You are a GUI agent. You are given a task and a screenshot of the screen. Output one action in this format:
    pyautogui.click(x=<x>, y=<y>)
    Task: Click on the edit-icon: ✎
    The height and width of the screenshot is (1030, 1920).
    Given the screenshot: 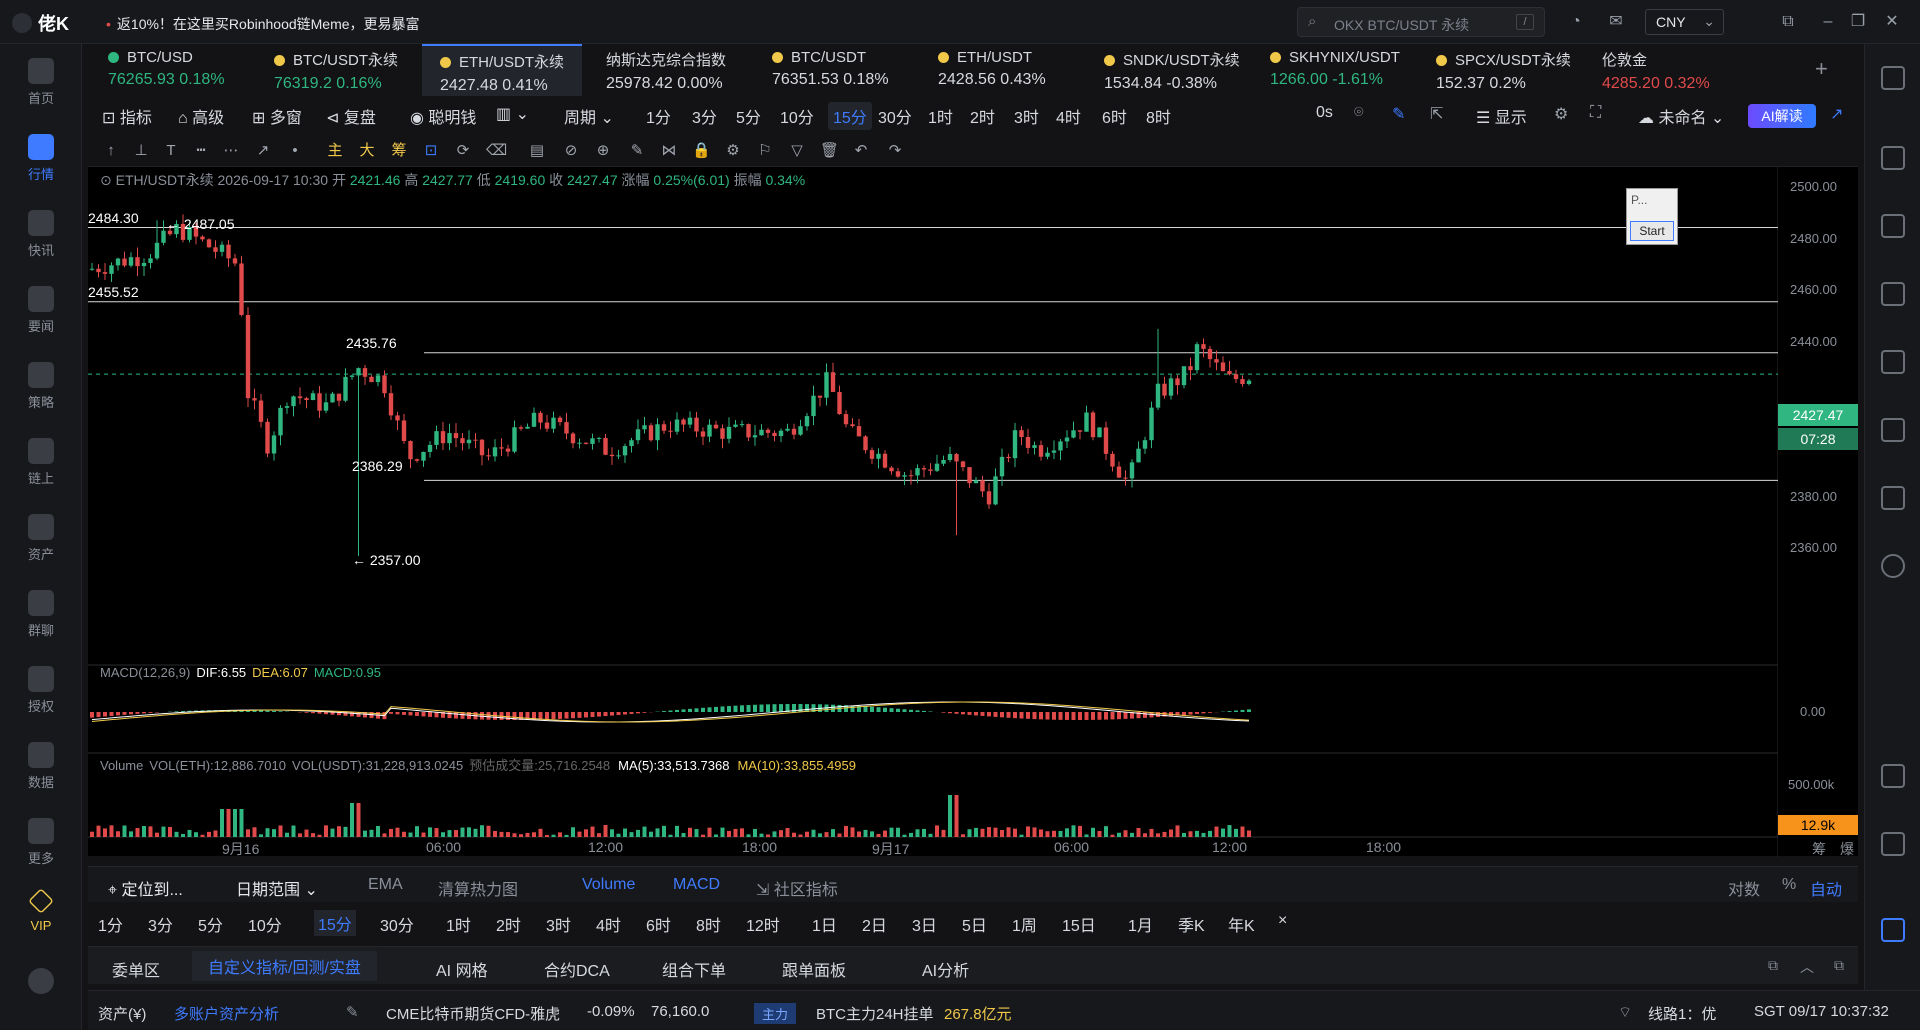 What is the action you would take?
    pyautogui.click(x=1398, y=114)
    